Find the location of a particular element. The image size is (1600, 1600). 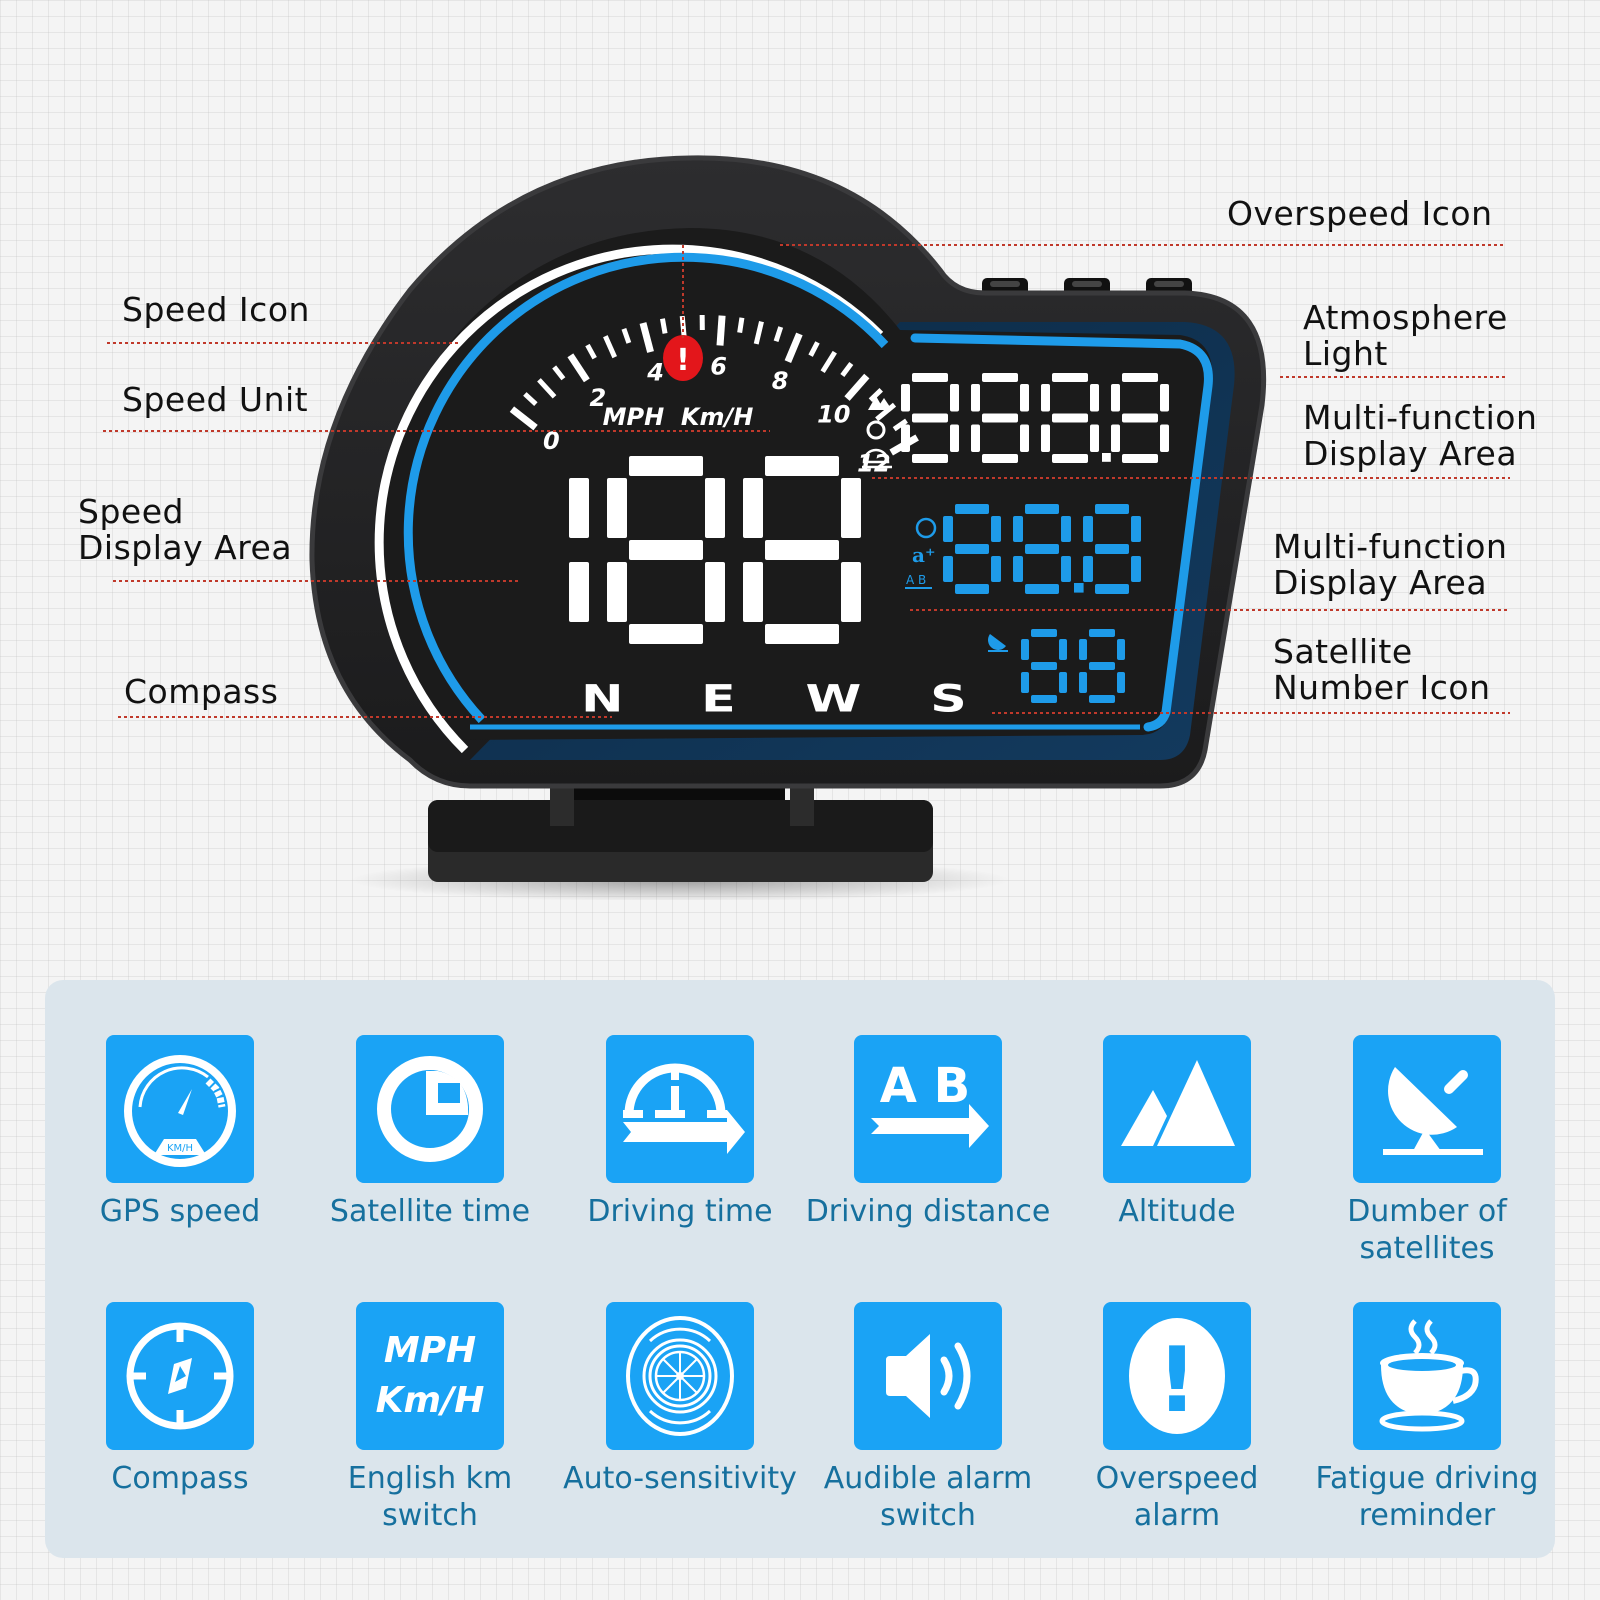

ab-mini-icon: A B is located at coordinates (916, 580).